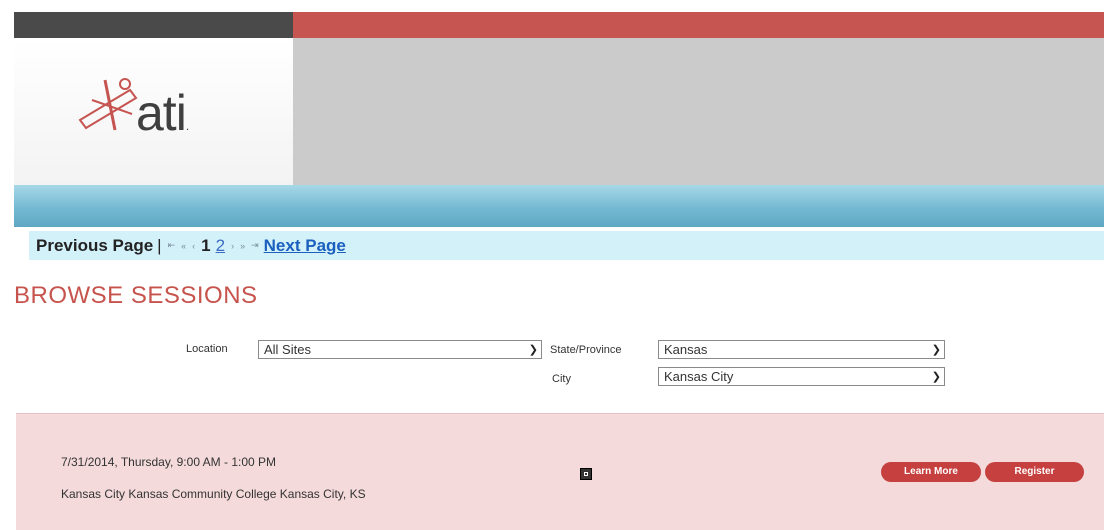  What do you see at coordinates (136, 295) in the screenshot?
I see `page-title: BROWSE SESSIONS` at bounding box center [136, 295].